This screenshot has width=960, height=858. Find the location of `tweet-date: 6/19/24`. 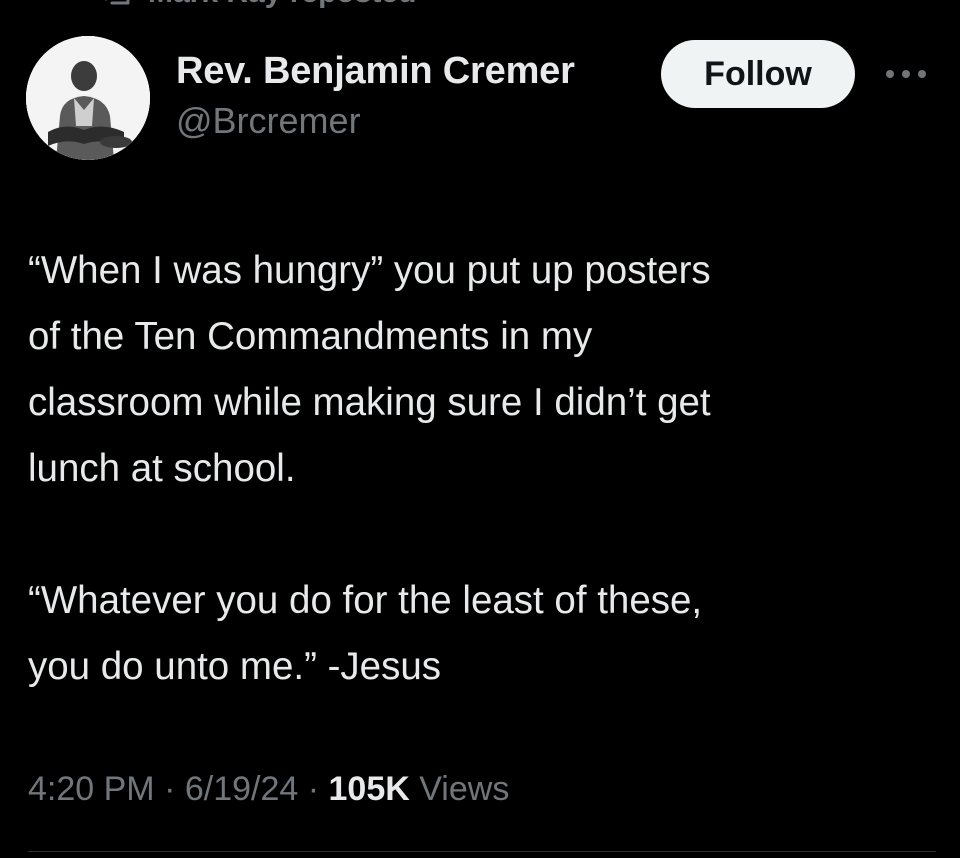

tweet-date: 6/19/24 is located at coordinates (241, 789).